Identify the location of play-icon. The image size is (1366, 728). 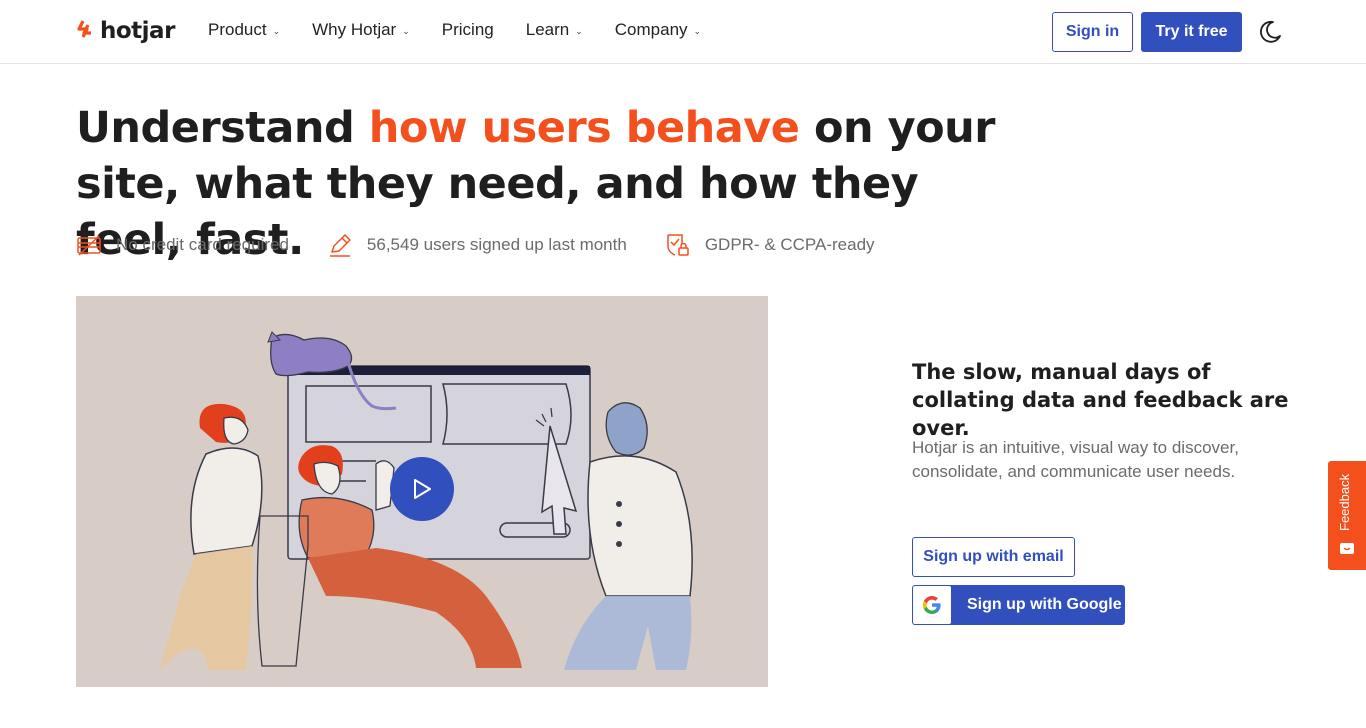
(422, 489).